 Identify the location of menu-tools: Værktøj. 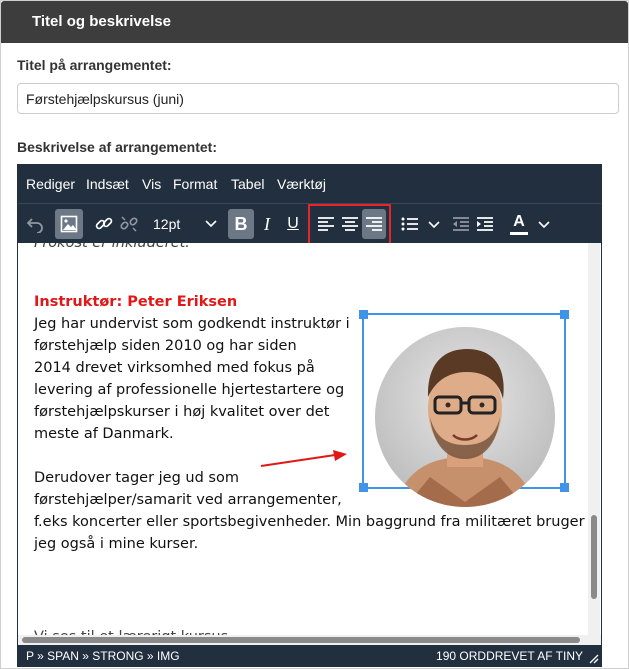
(301, 184).